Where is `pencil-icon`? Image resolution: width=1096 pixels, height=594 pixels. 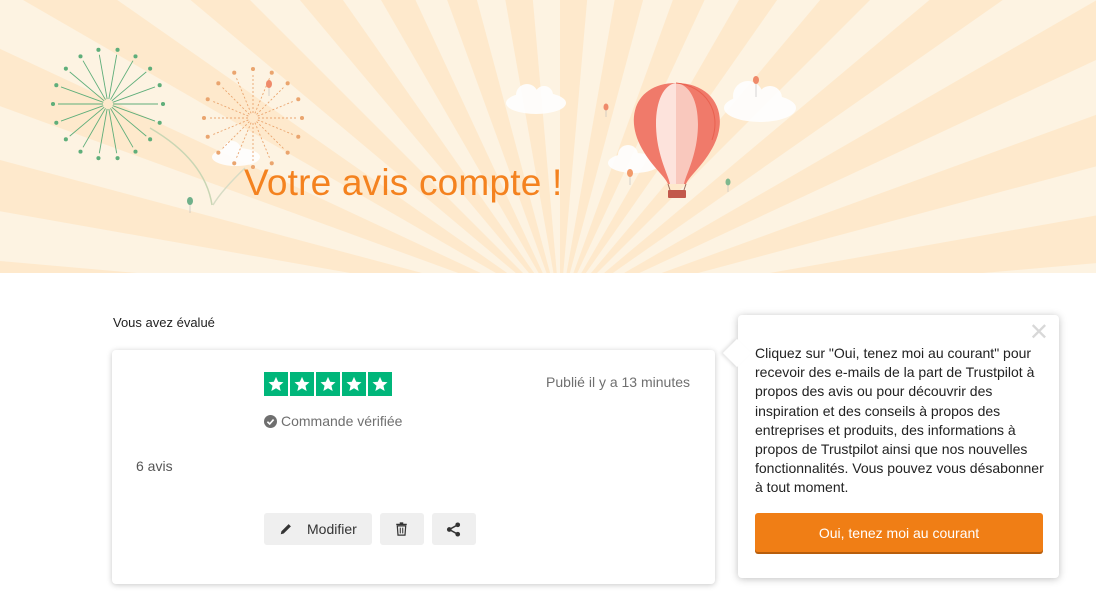
pencil-icon is located at coordinates (286, 528).